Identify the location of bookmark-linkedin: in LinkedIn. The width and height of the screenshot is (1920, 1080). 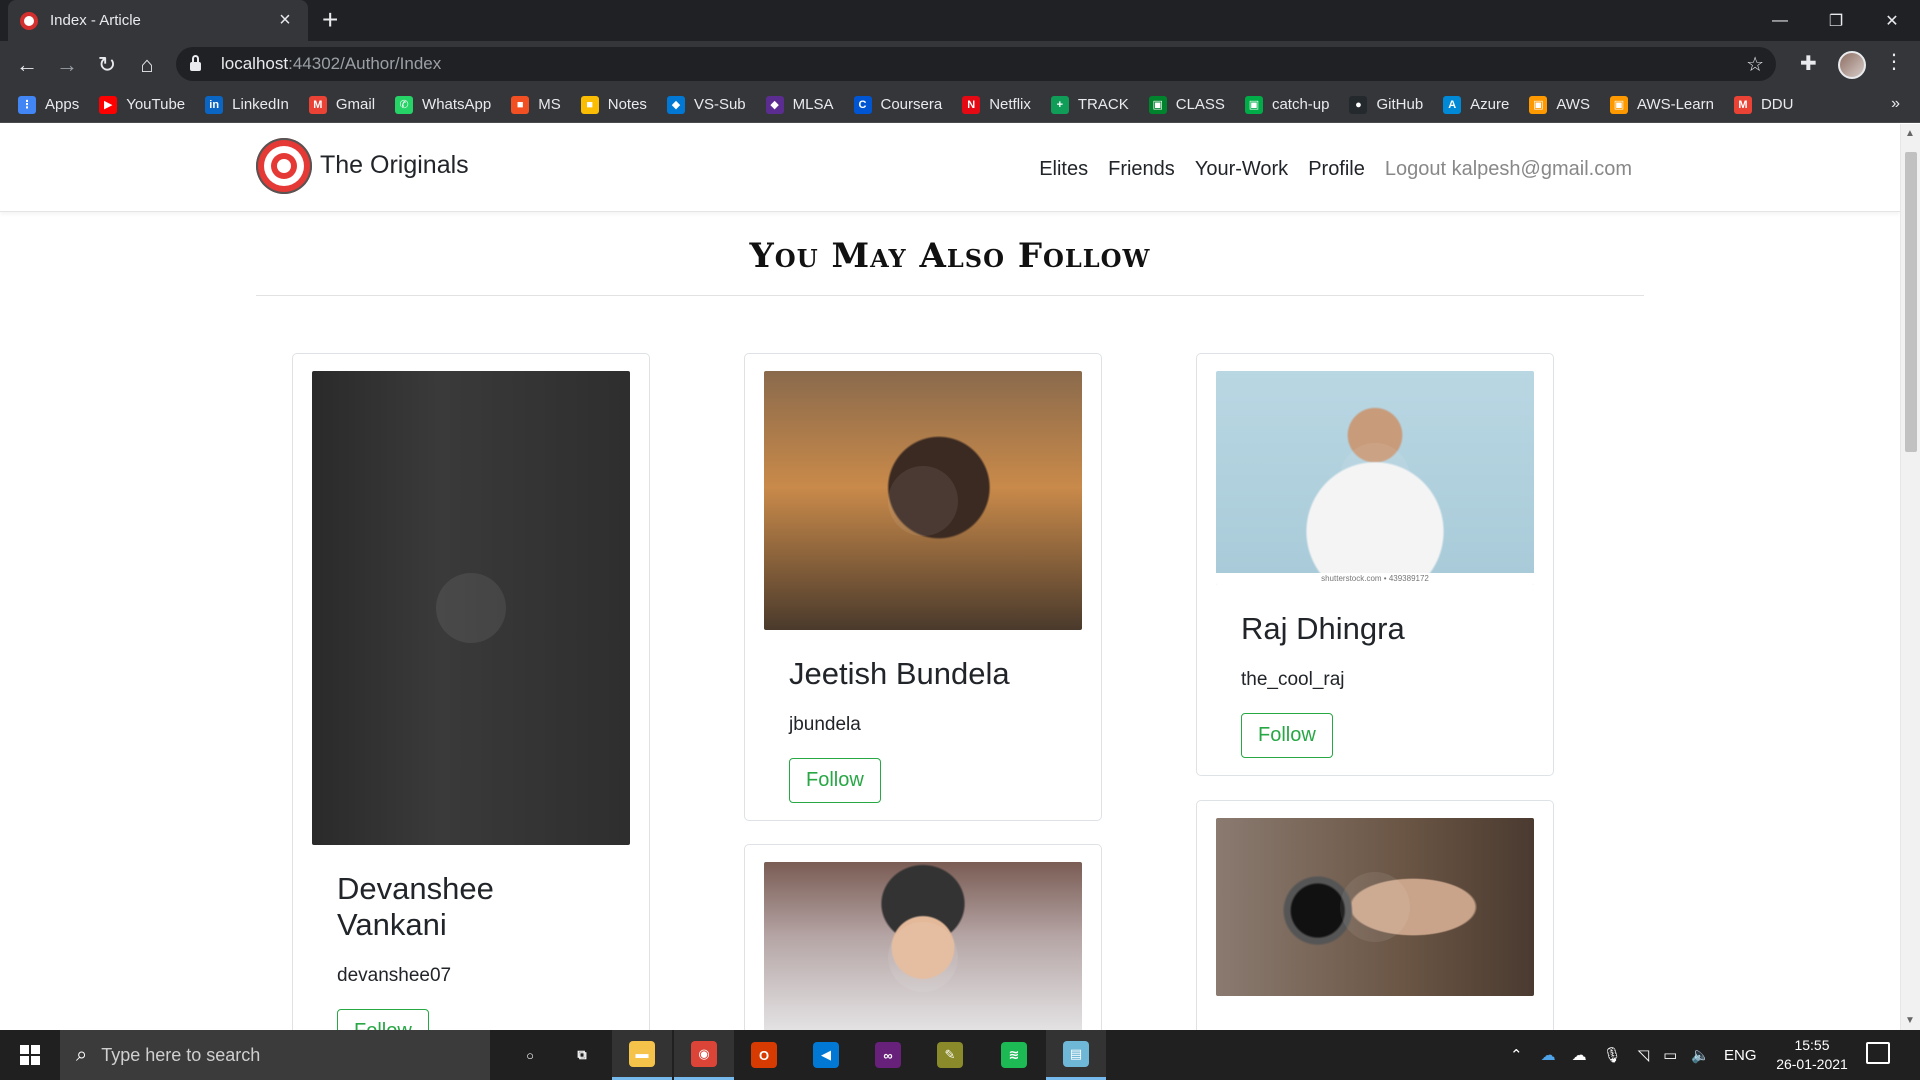
(247, 104).